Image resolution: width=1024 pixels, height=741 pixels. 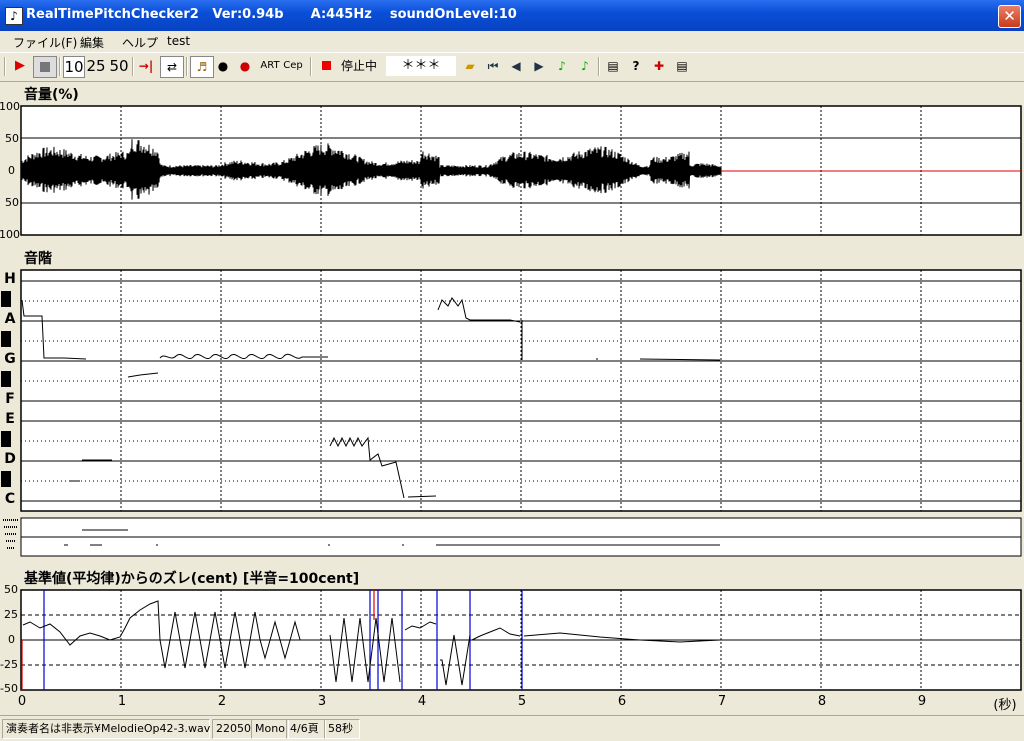 I want to click on status-rate: 22050, so click(x=232, y=729).